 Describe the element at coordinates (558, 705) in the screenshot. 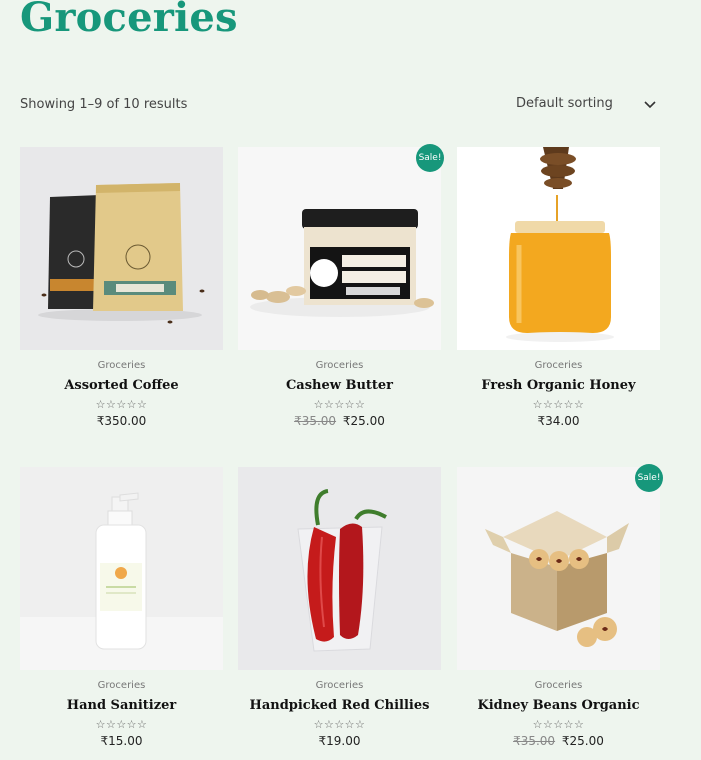

I see `product-title: Kidney Beans Organic` at that location.